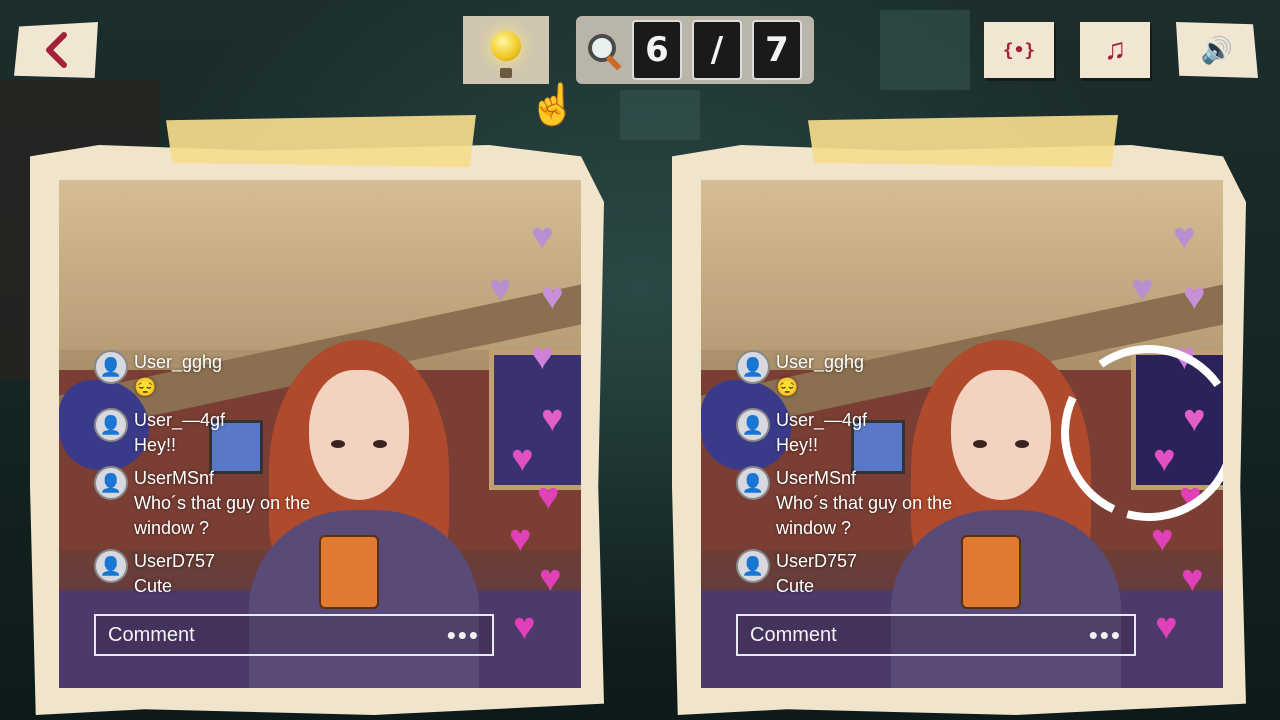 This screenshot has height=720, width=1280. Describe the element at coordinates (553, 105) in the screenshot. I see `pointing-hand-icon: ☝` at that location.